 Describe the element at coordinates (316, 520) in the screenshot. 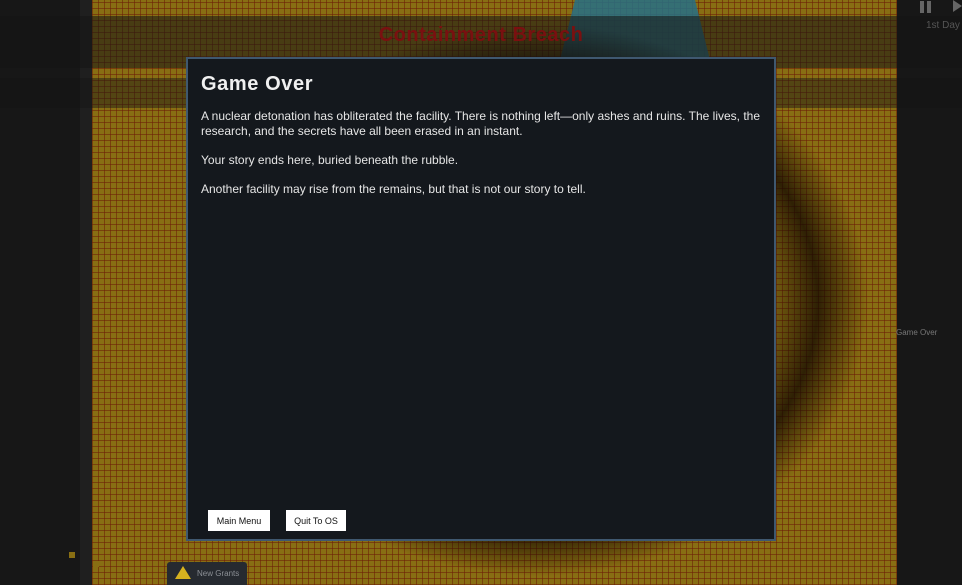

I see `quit-to-os-button: Quit To OS` at that location.